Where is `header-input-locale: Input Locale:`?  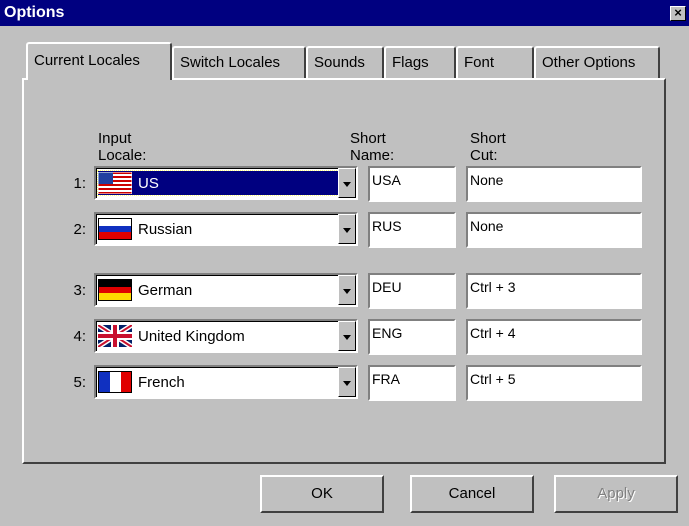 header-input-locale: Input Locale: is located at coordinates (122, 147).